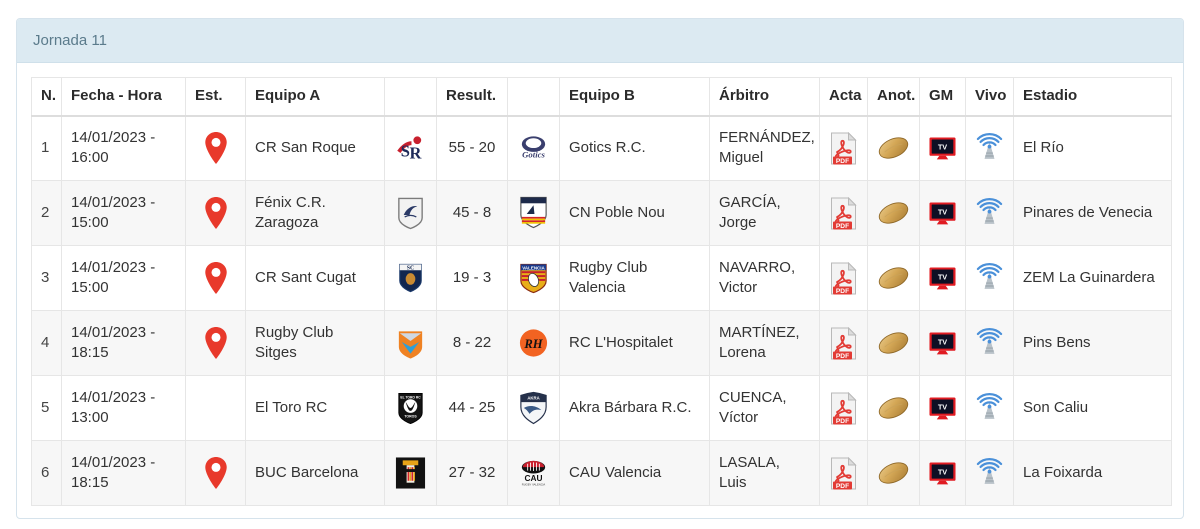 This screenshot has height=529, width=1200. What do you see at coordinates (1063, 472) in the screenshot?
I see `cell-estadio-text: La Foixarda` at bounding box center [1063, 472].